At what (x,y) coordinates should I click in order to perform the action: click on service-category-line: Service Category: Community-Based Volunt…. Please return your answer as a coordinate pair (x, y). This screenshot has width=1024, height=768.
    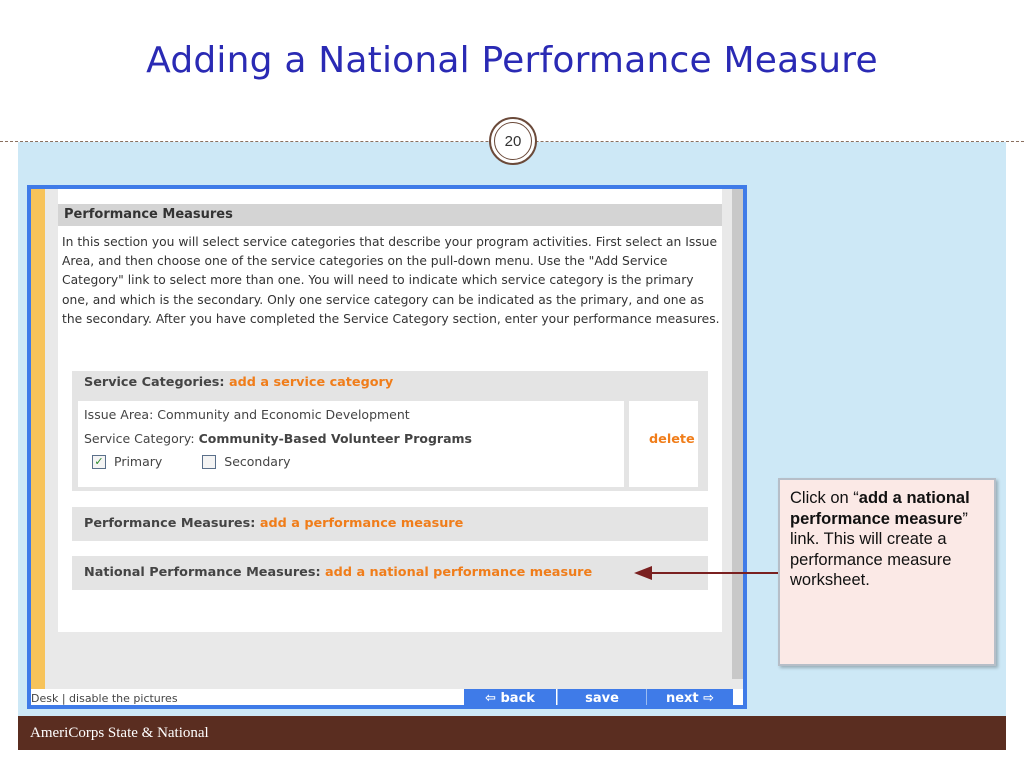
    Looking at the image, I should click on (278, 438).